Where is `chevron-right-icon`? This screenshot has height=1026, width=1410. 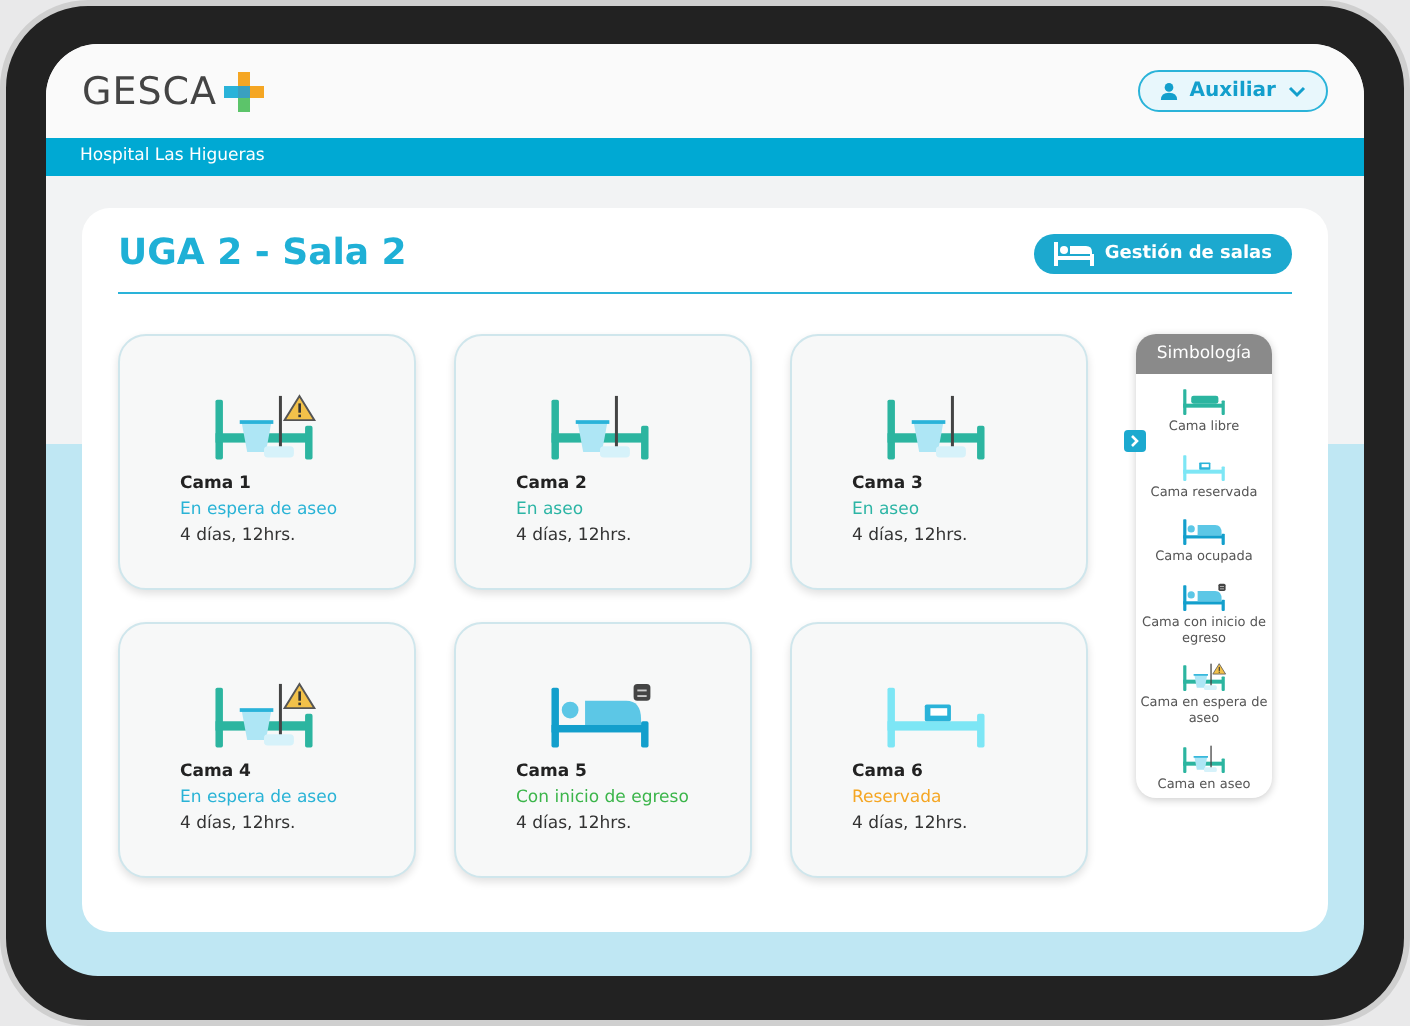 chevron-right-icon is located at coordinates (1135, 441).